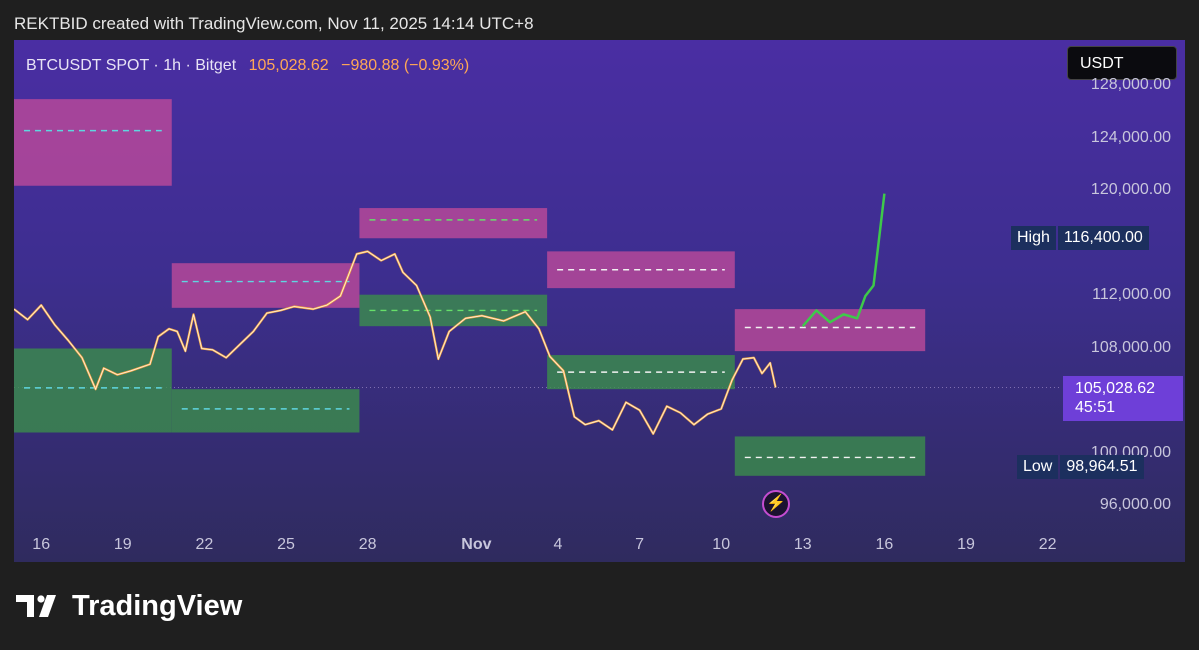  What do you see at coordinates (286, 544) in the screenshot?
I see `x-tick-label: 25` at bounding box center [286, 544].